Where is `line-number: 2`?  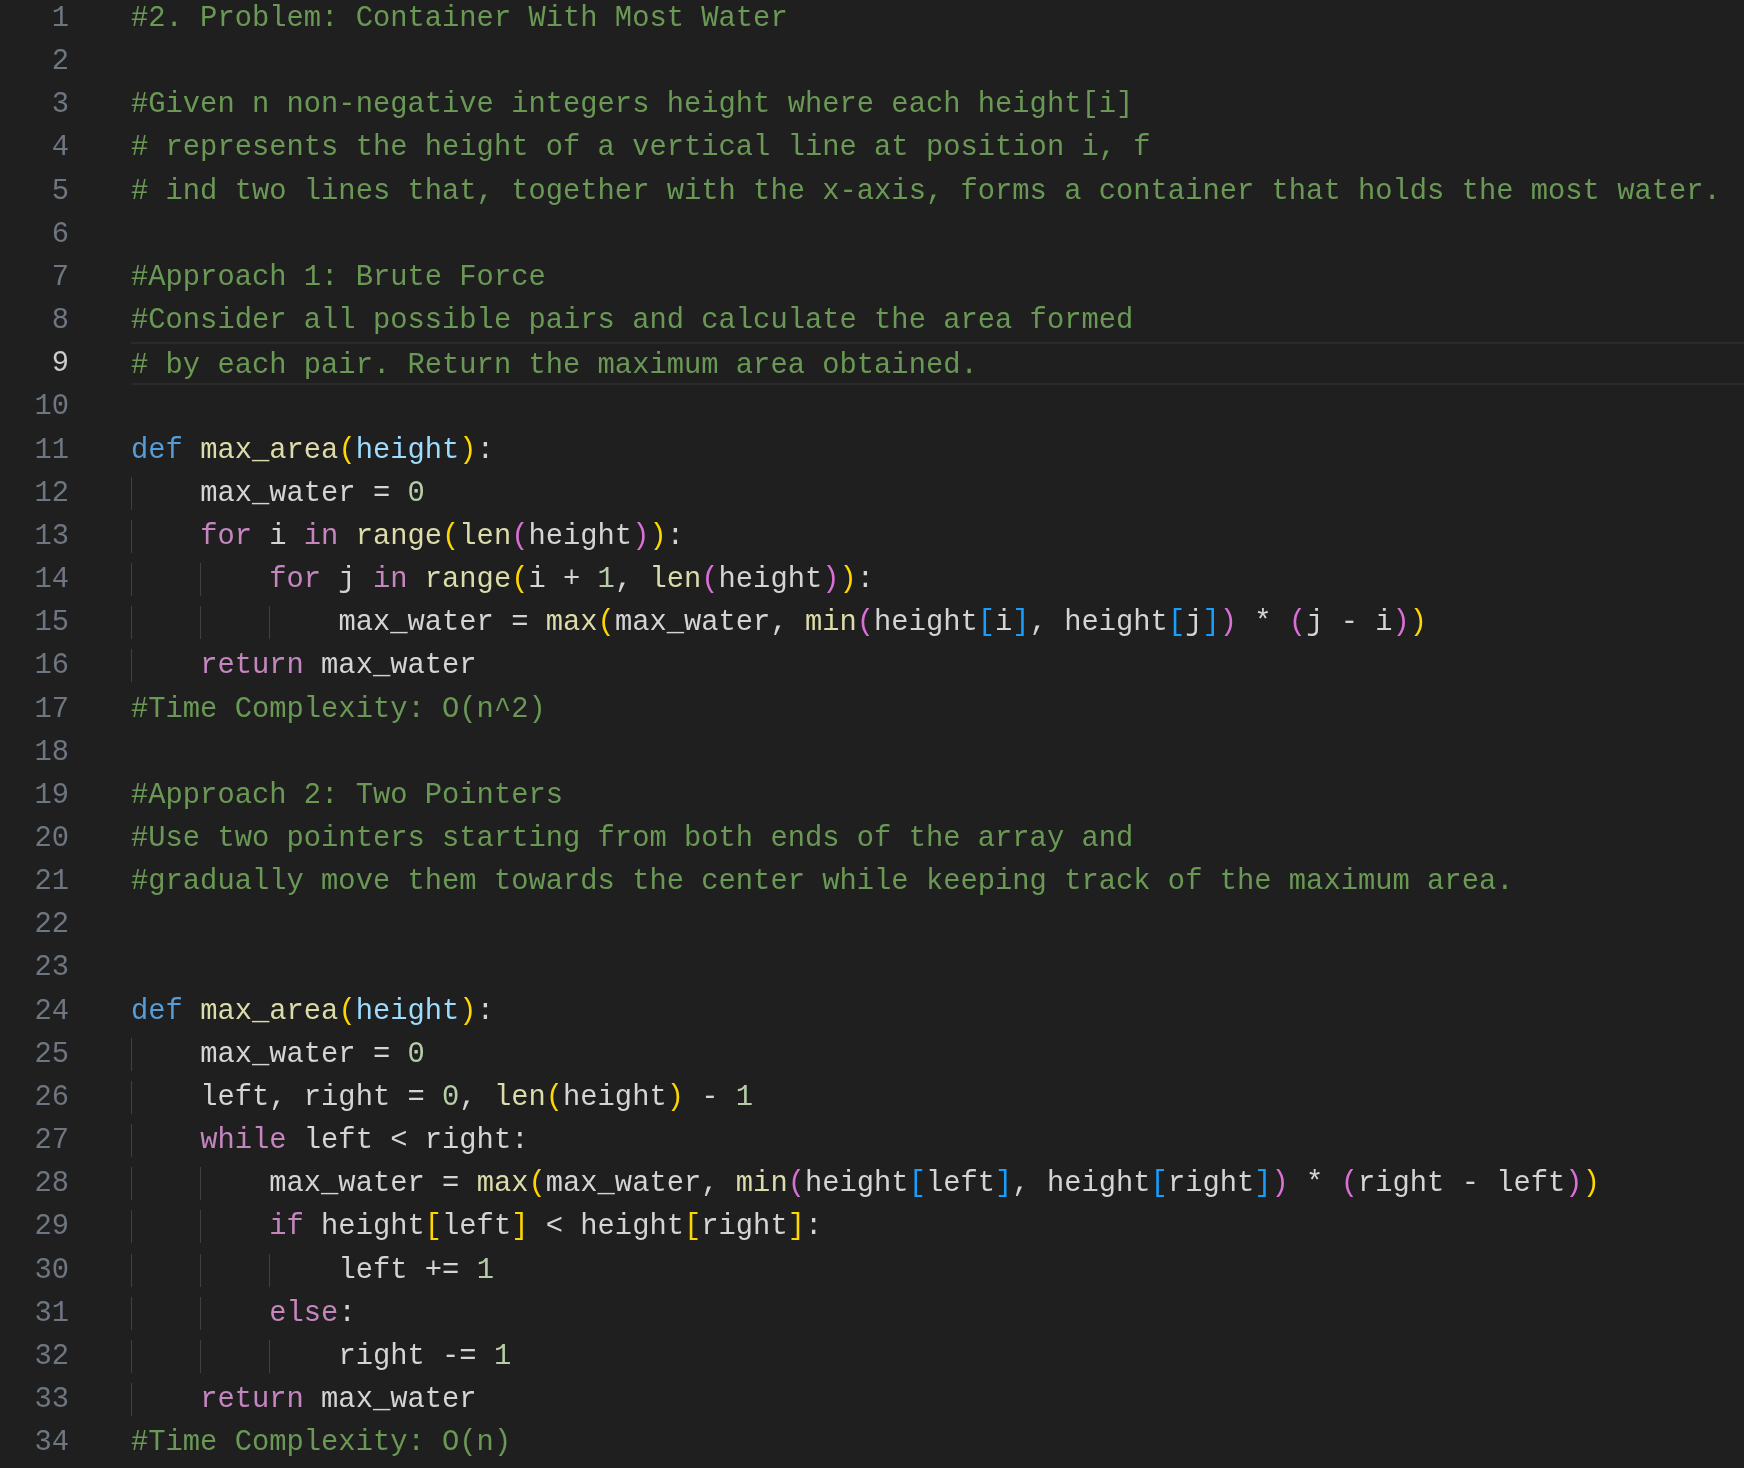 line-number: 2 is located at coordinates (59, 62).